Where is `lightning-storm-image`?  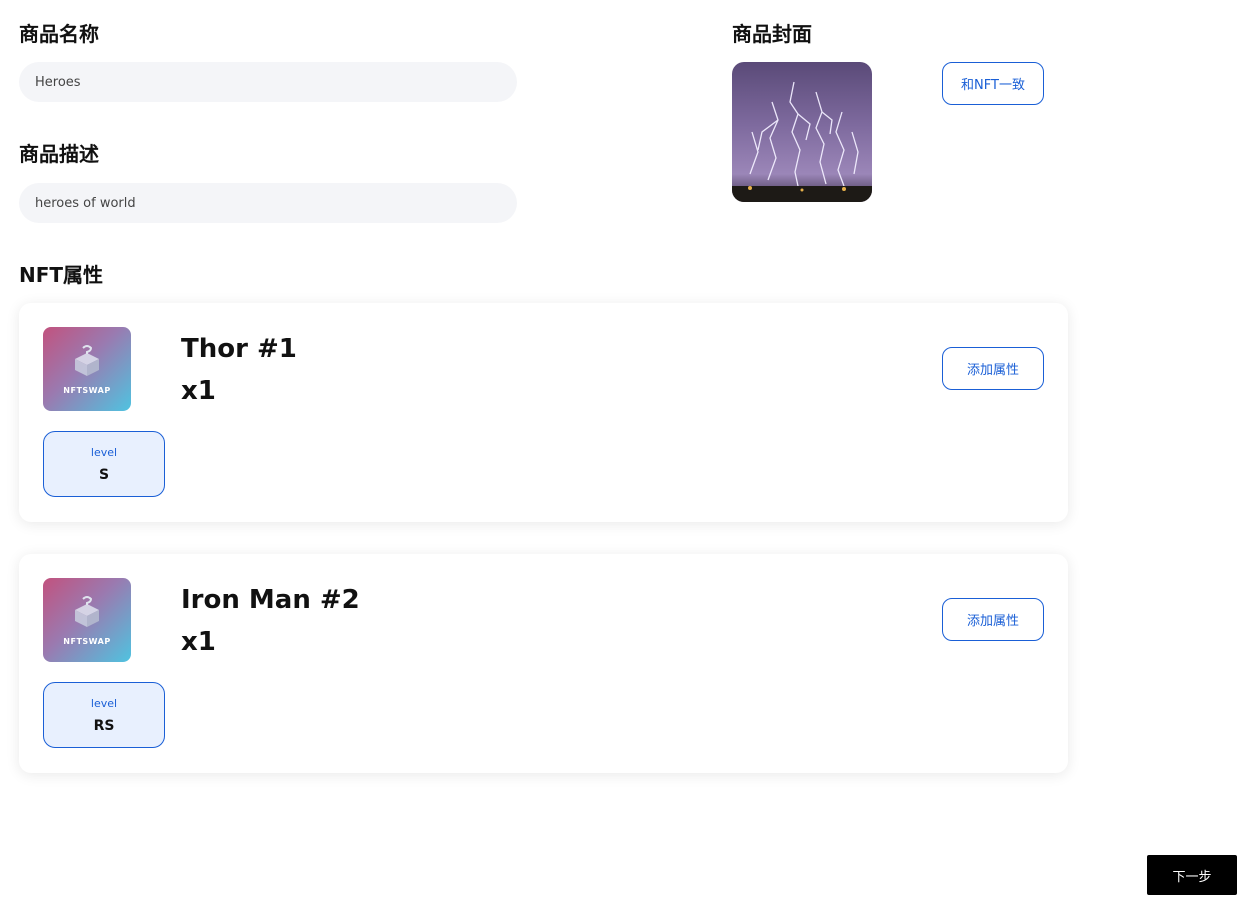
lightning-storm-image is located at coordinates (802, 132).